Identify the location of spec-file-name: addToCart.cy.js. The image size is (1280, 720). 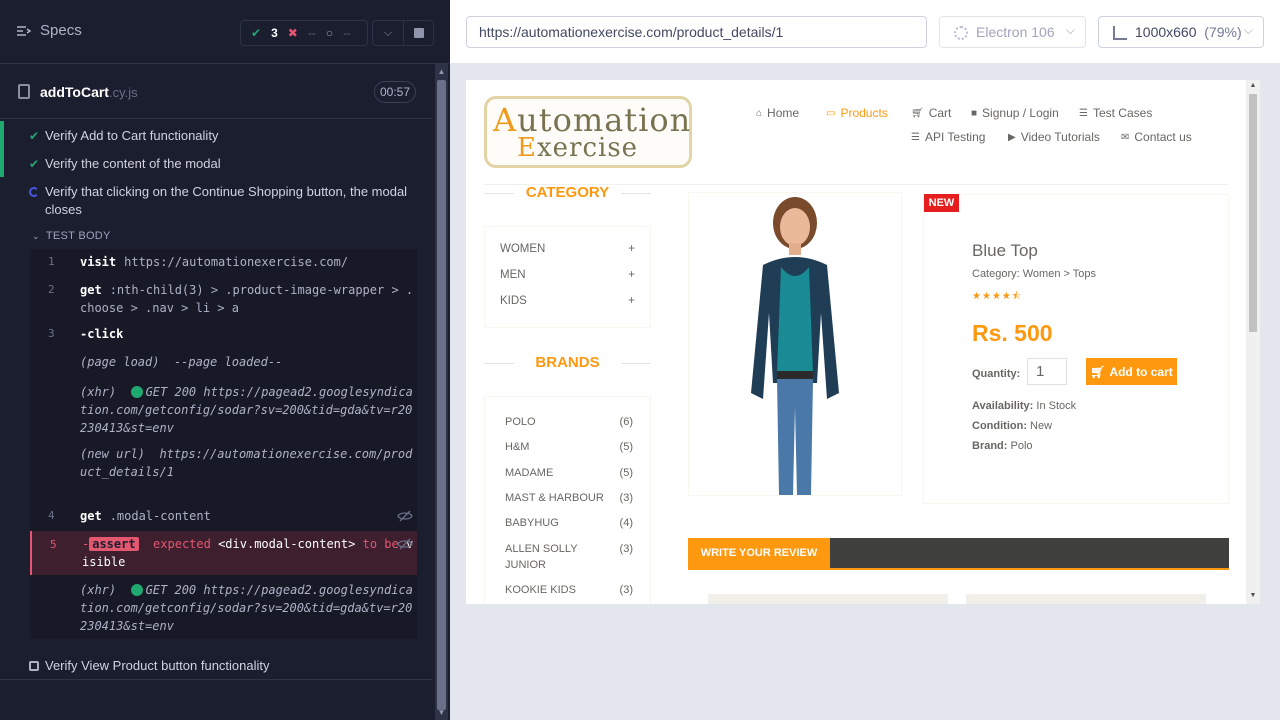
(89, 92).